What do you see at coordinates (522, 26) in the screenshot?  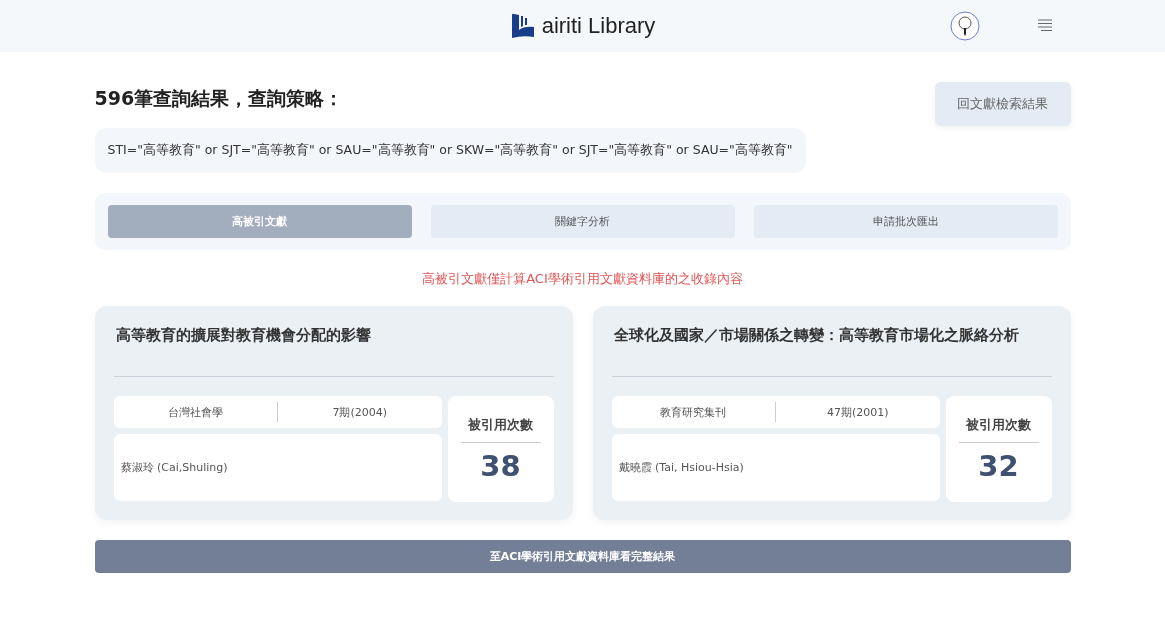 I see `book-logo-icon` at bounding box center [522, 26].